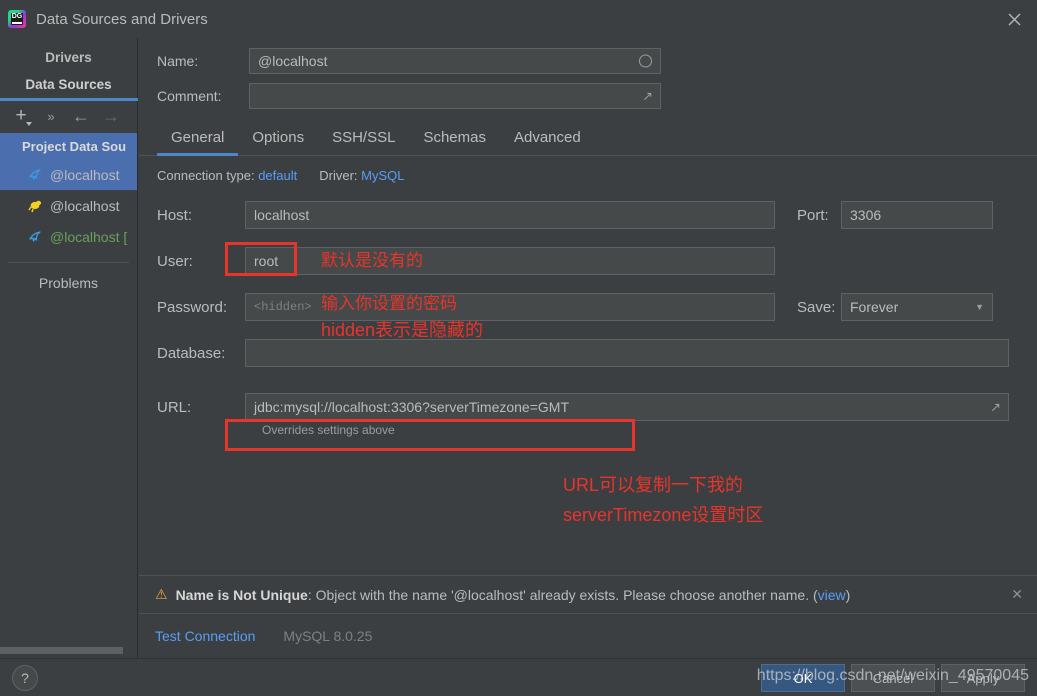  I want to click on datagrip-logo-icon: DG, so click(17, 19).